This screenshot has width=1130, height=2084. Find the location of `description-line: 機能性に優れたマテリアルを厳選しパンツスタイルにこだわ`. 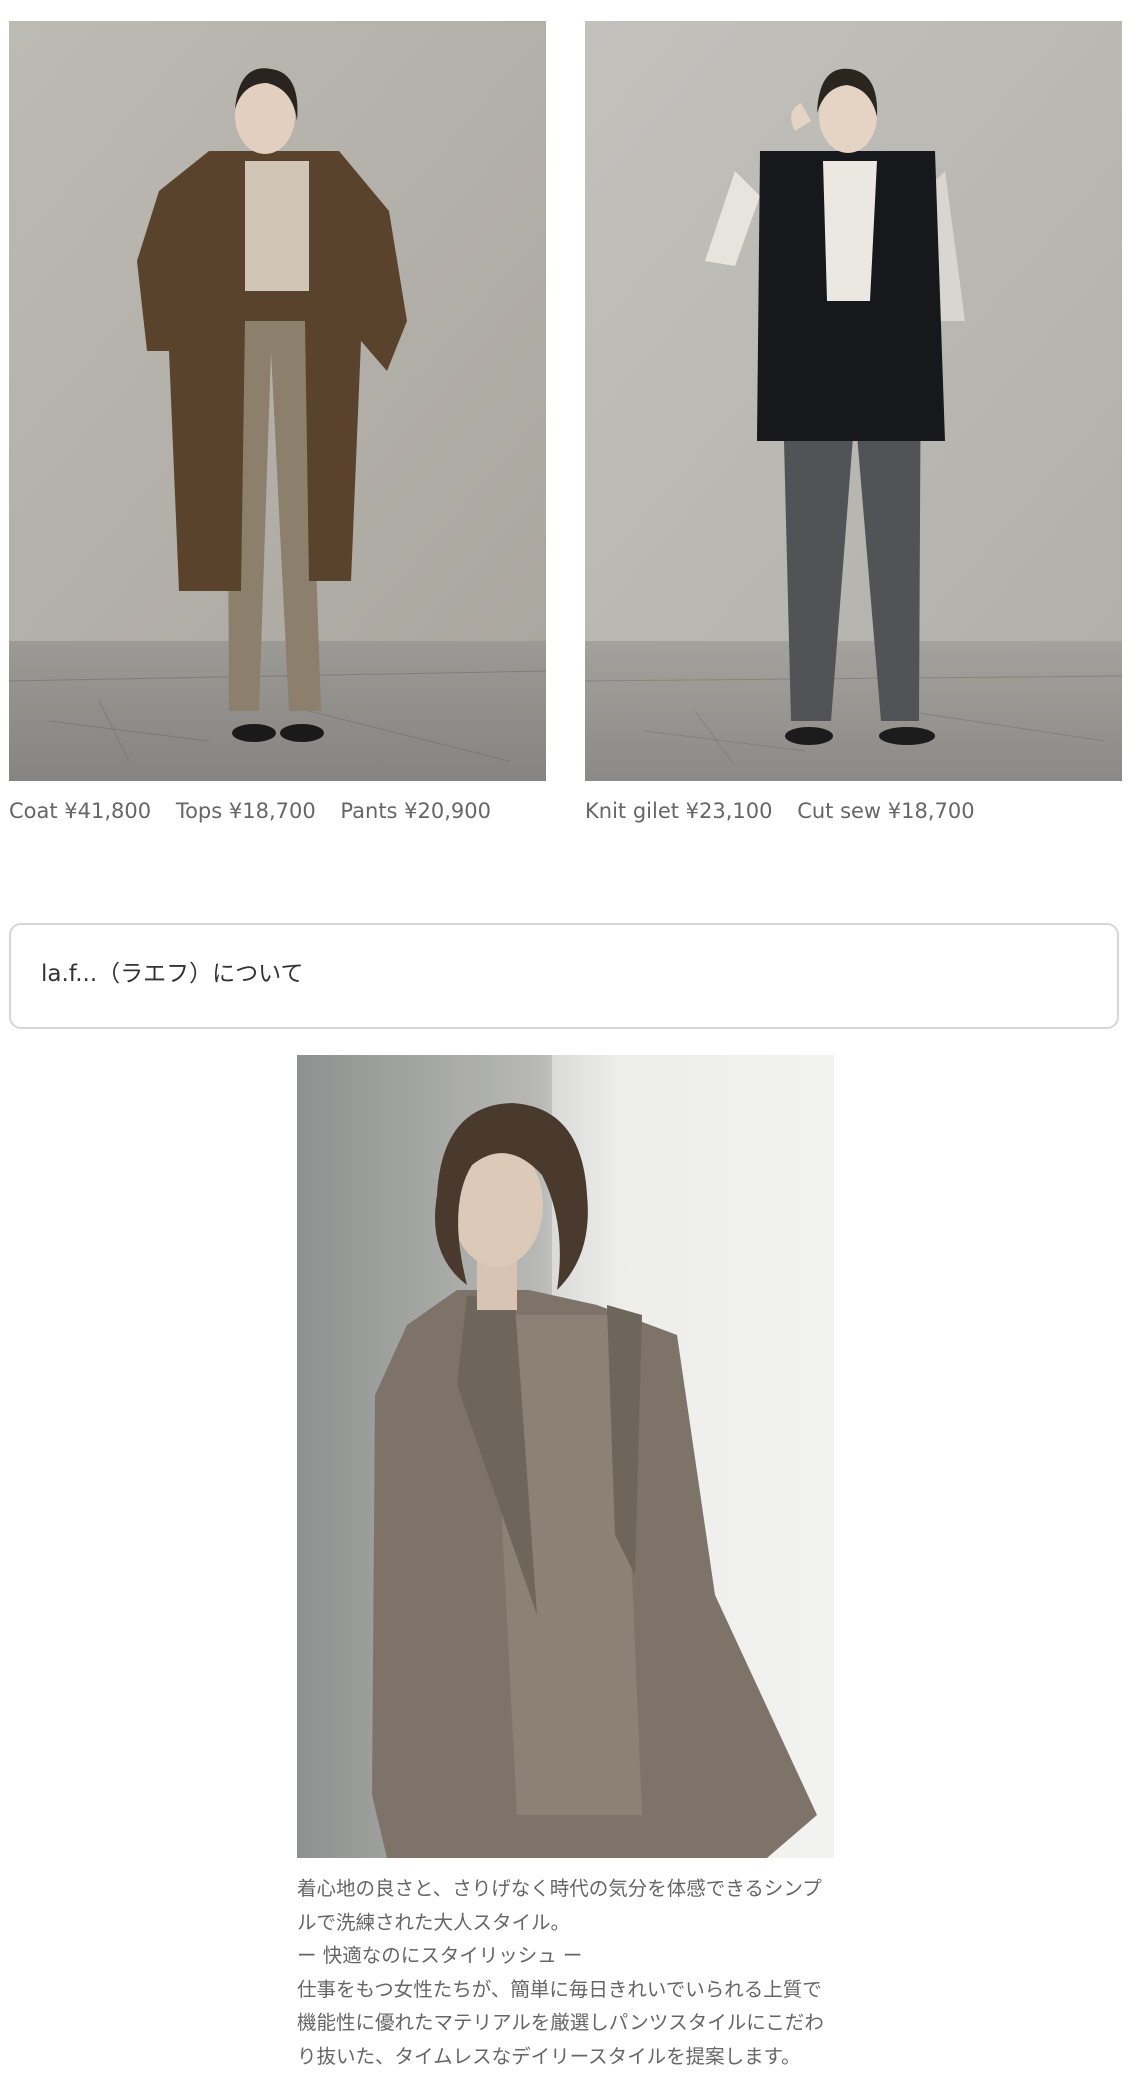

description-line: 機能性に優れたマテリアルを厳選しパンツスタイルにこだわ is located at coordinates (560, 2022).